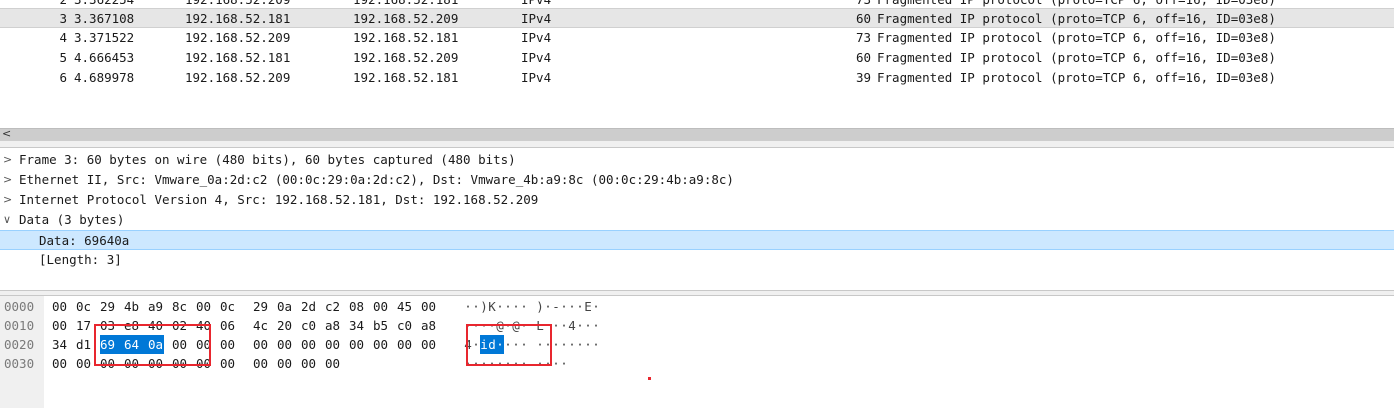 The height and width of the screenshot is (408, 1394). I want to click on collapse-arrow-icon: ∨, so click(9, 220).